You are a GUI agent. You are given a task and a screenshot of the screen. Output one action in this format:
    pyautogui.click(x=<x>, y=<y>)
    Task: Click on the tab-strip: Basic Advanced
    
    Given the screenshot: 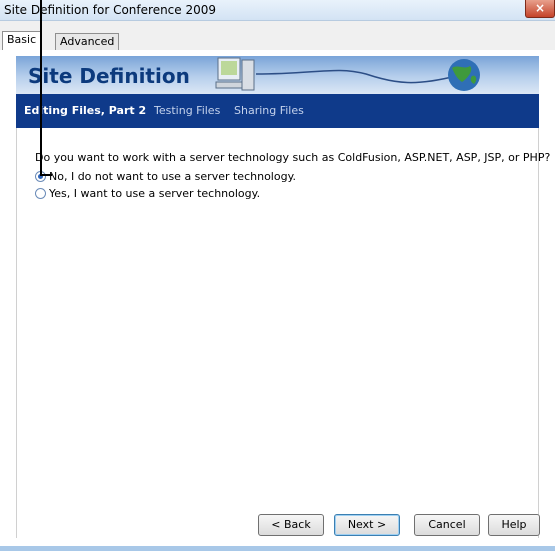 What is the action you would take?
    pyautogui.click(x=277, y=35)
    